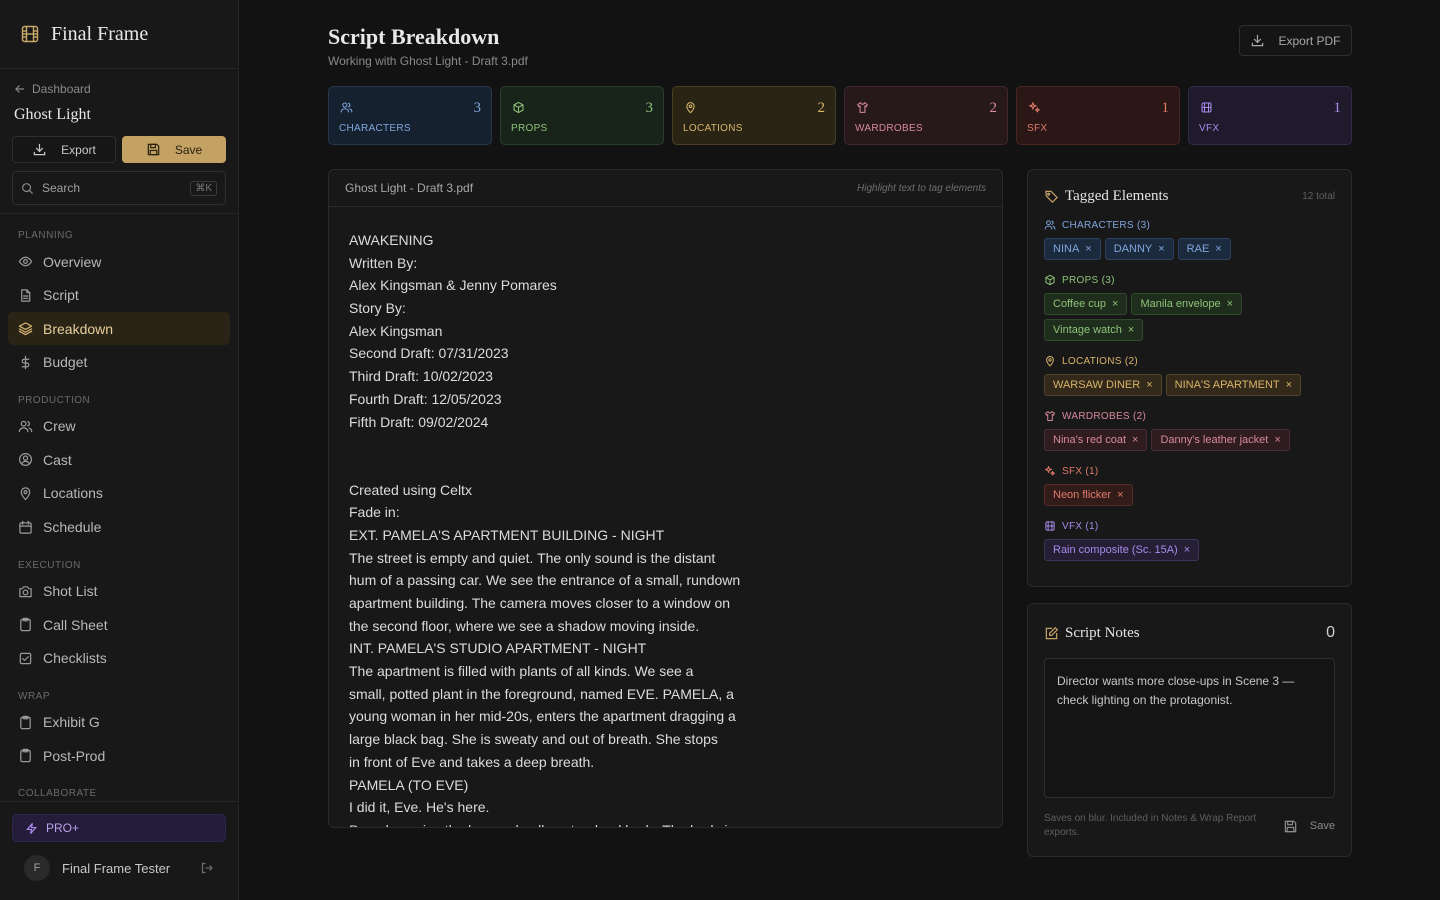 The image size is (1440, 900). I want to click on sparkle-icon, so click(1034, 107).